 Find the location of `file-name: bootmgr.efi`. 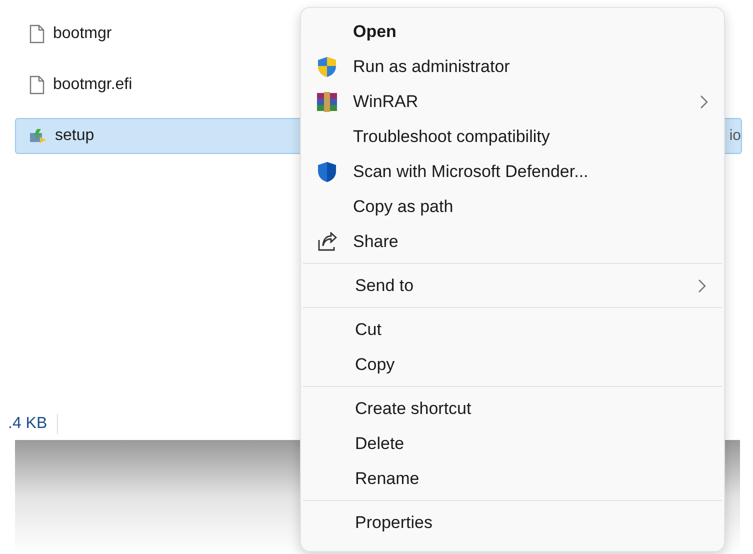

file-name: bootmgr.efi is located at coordinates (92, 85).